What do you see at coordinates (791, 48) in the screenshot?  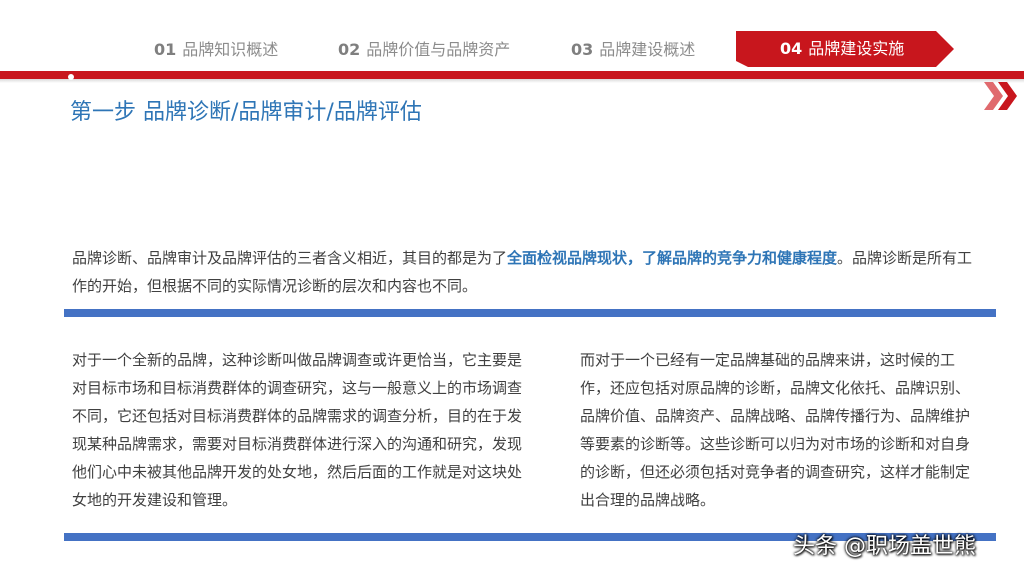 I see `nav-item-number: 04` at bounding box center [791, 48].